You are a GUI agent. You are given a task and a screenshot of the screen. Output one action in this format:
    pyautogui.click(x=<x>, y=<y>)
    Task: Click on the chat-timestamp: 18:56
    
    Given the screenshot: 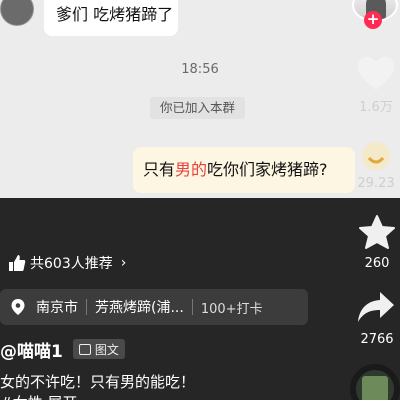 What is the action you would take?
    pyautogui.click(x=200, y=69)
    